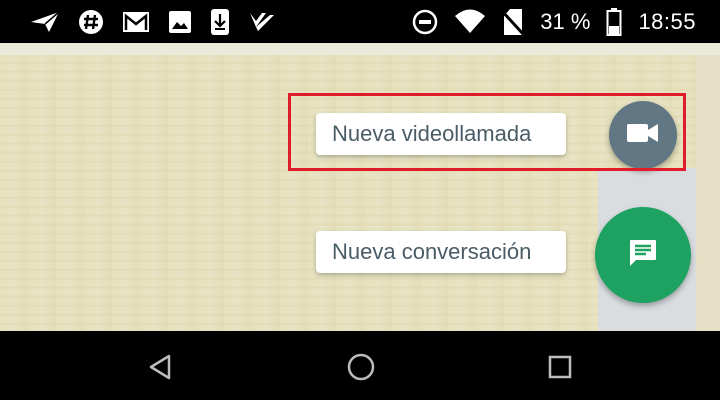  Describe the element at coordinates (614, 22) in the screenshot. I see `battery-icon` at that location.